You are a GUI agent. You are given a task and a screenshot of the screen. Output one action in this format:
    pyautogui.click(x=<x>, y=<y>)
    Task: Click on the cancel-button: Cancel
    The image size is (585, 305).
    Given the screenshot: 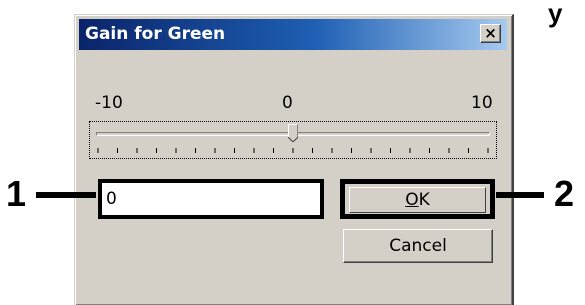 What is the action you would take?
    pyautogui.click(x=418, y=246)
    